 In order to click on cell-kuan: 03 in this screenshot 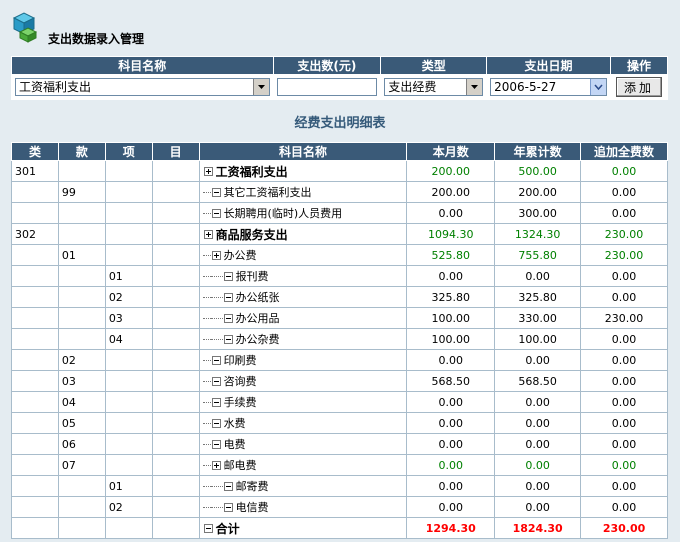, I will do `click(81, 381)`.